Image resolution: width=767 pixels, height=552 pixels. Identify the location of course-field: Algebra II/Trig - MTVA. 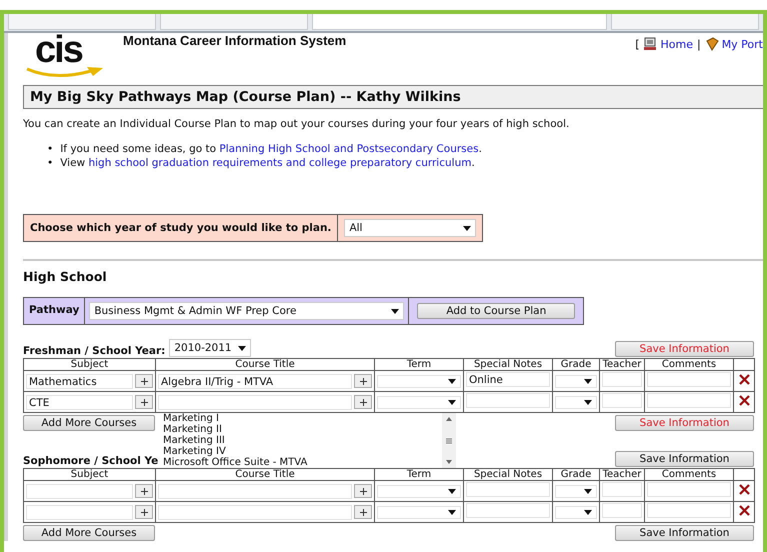
(255, 381).